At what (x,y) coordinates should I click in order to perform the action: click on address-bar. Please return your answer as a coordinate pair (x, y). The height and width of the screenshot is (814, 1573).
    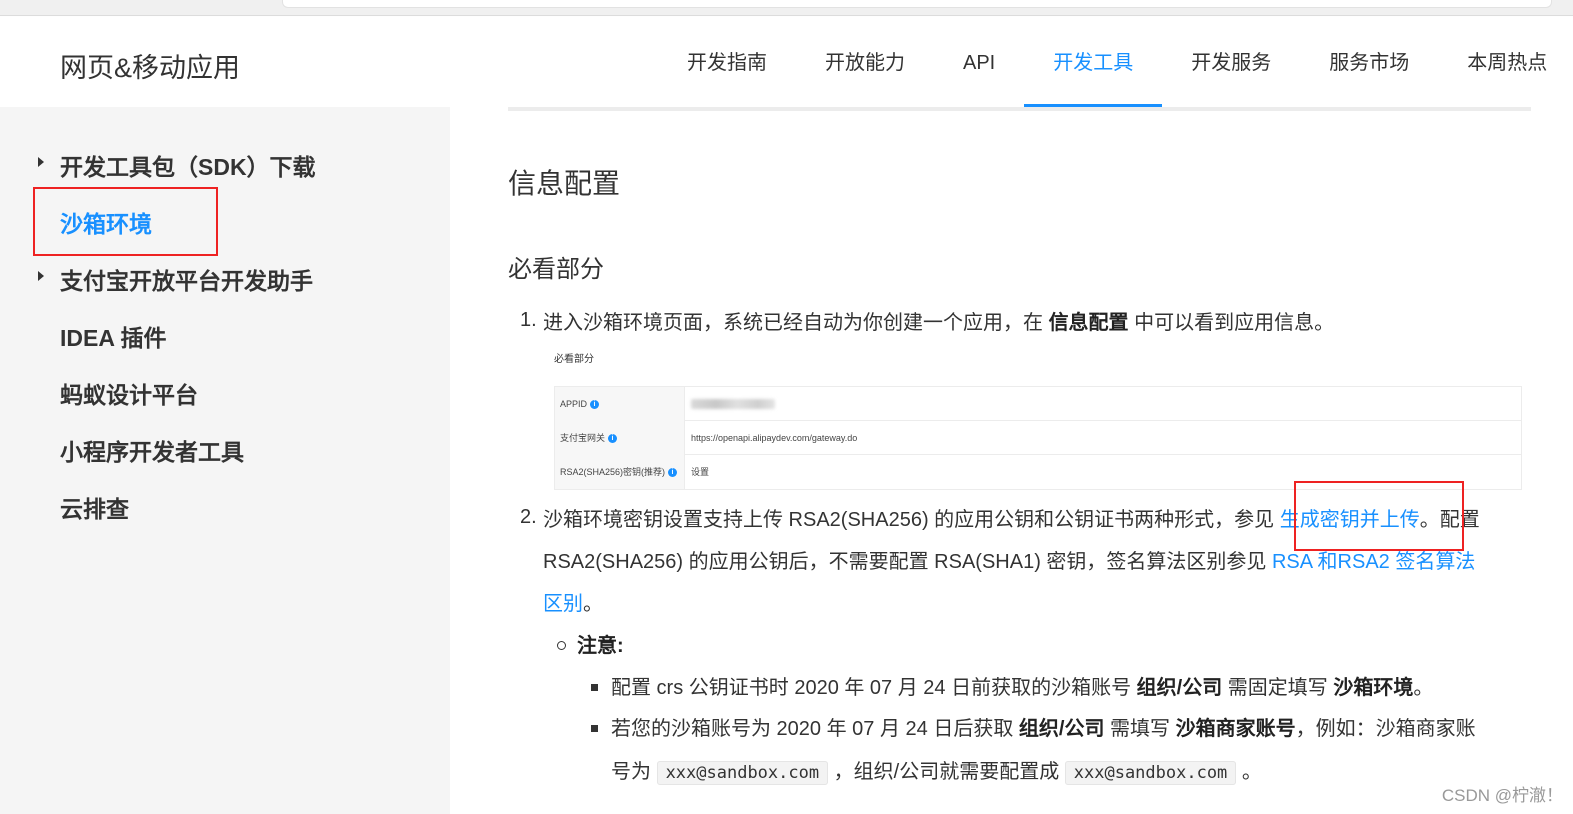
    Looking at the image, I should click on (917, 4).